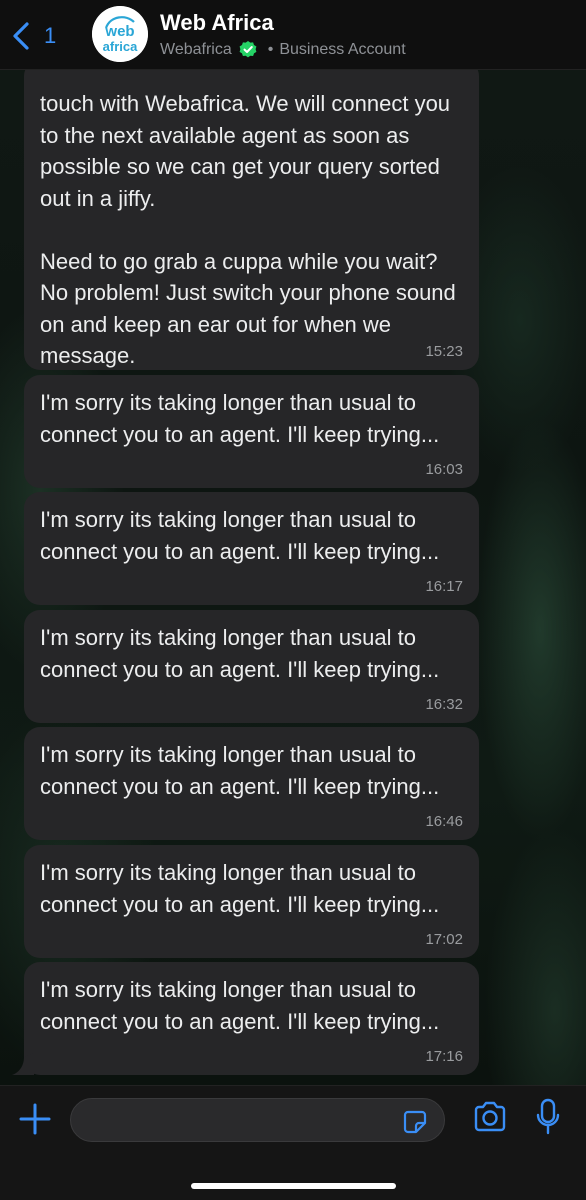  Describe the element at coordinates (257, 1120) in the screenshot. I see `message-input` at that location.